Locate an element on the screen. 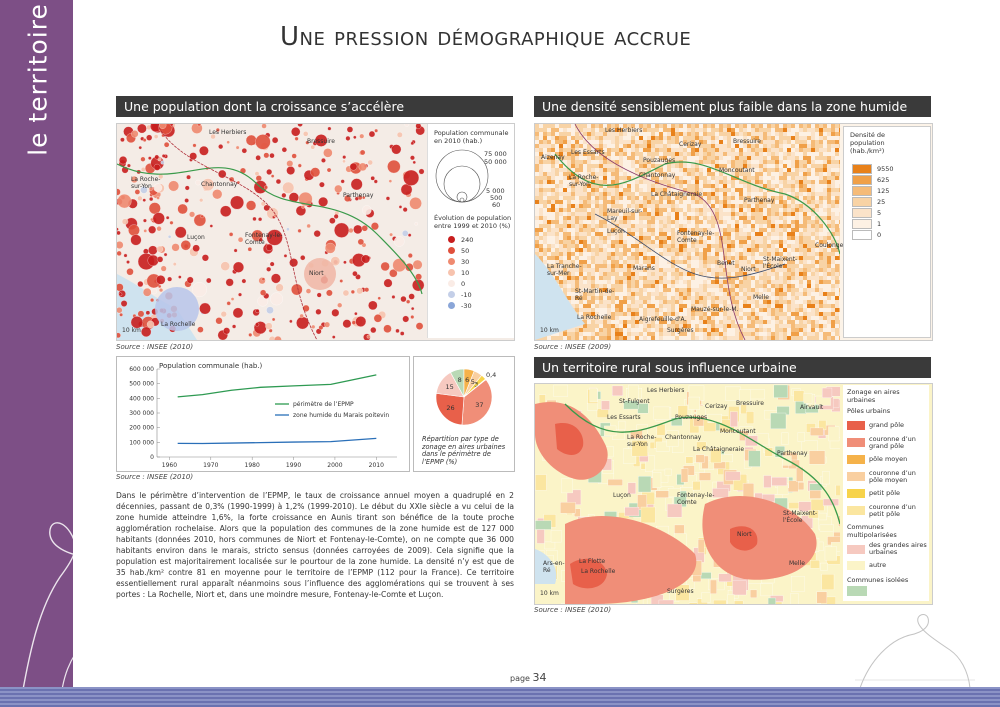  map2-legend-swatch is located at coordinates (862, 190).